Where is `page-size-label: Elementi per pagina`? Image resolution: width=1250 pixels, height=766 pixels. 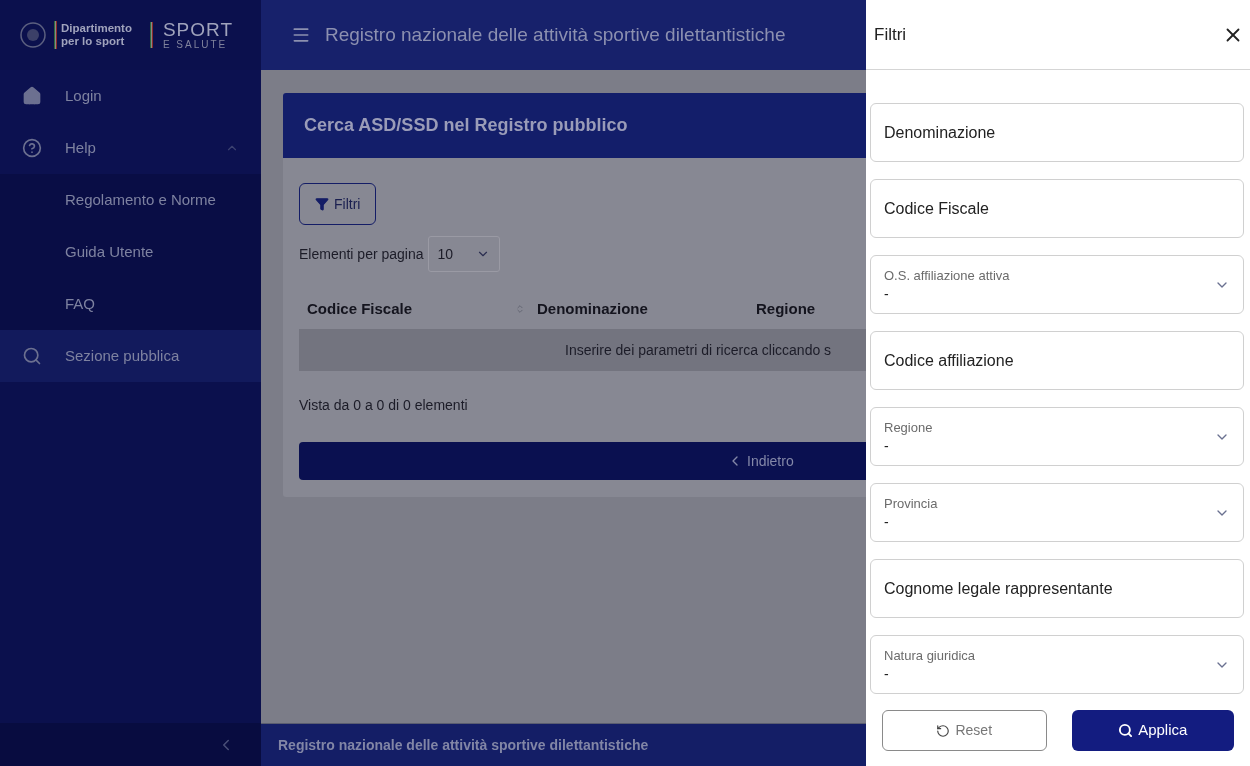
page-size-label: Elementi per pagina is located at coordinates (361, 254).